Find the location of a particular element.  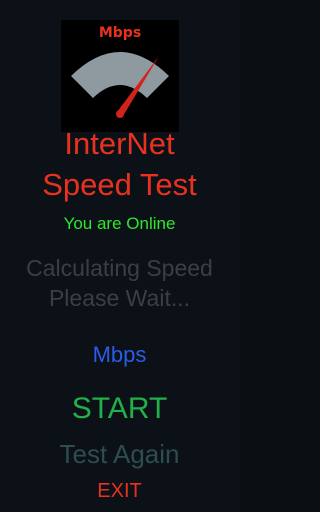

gauge-pivot is located at coordinates (120, 114).